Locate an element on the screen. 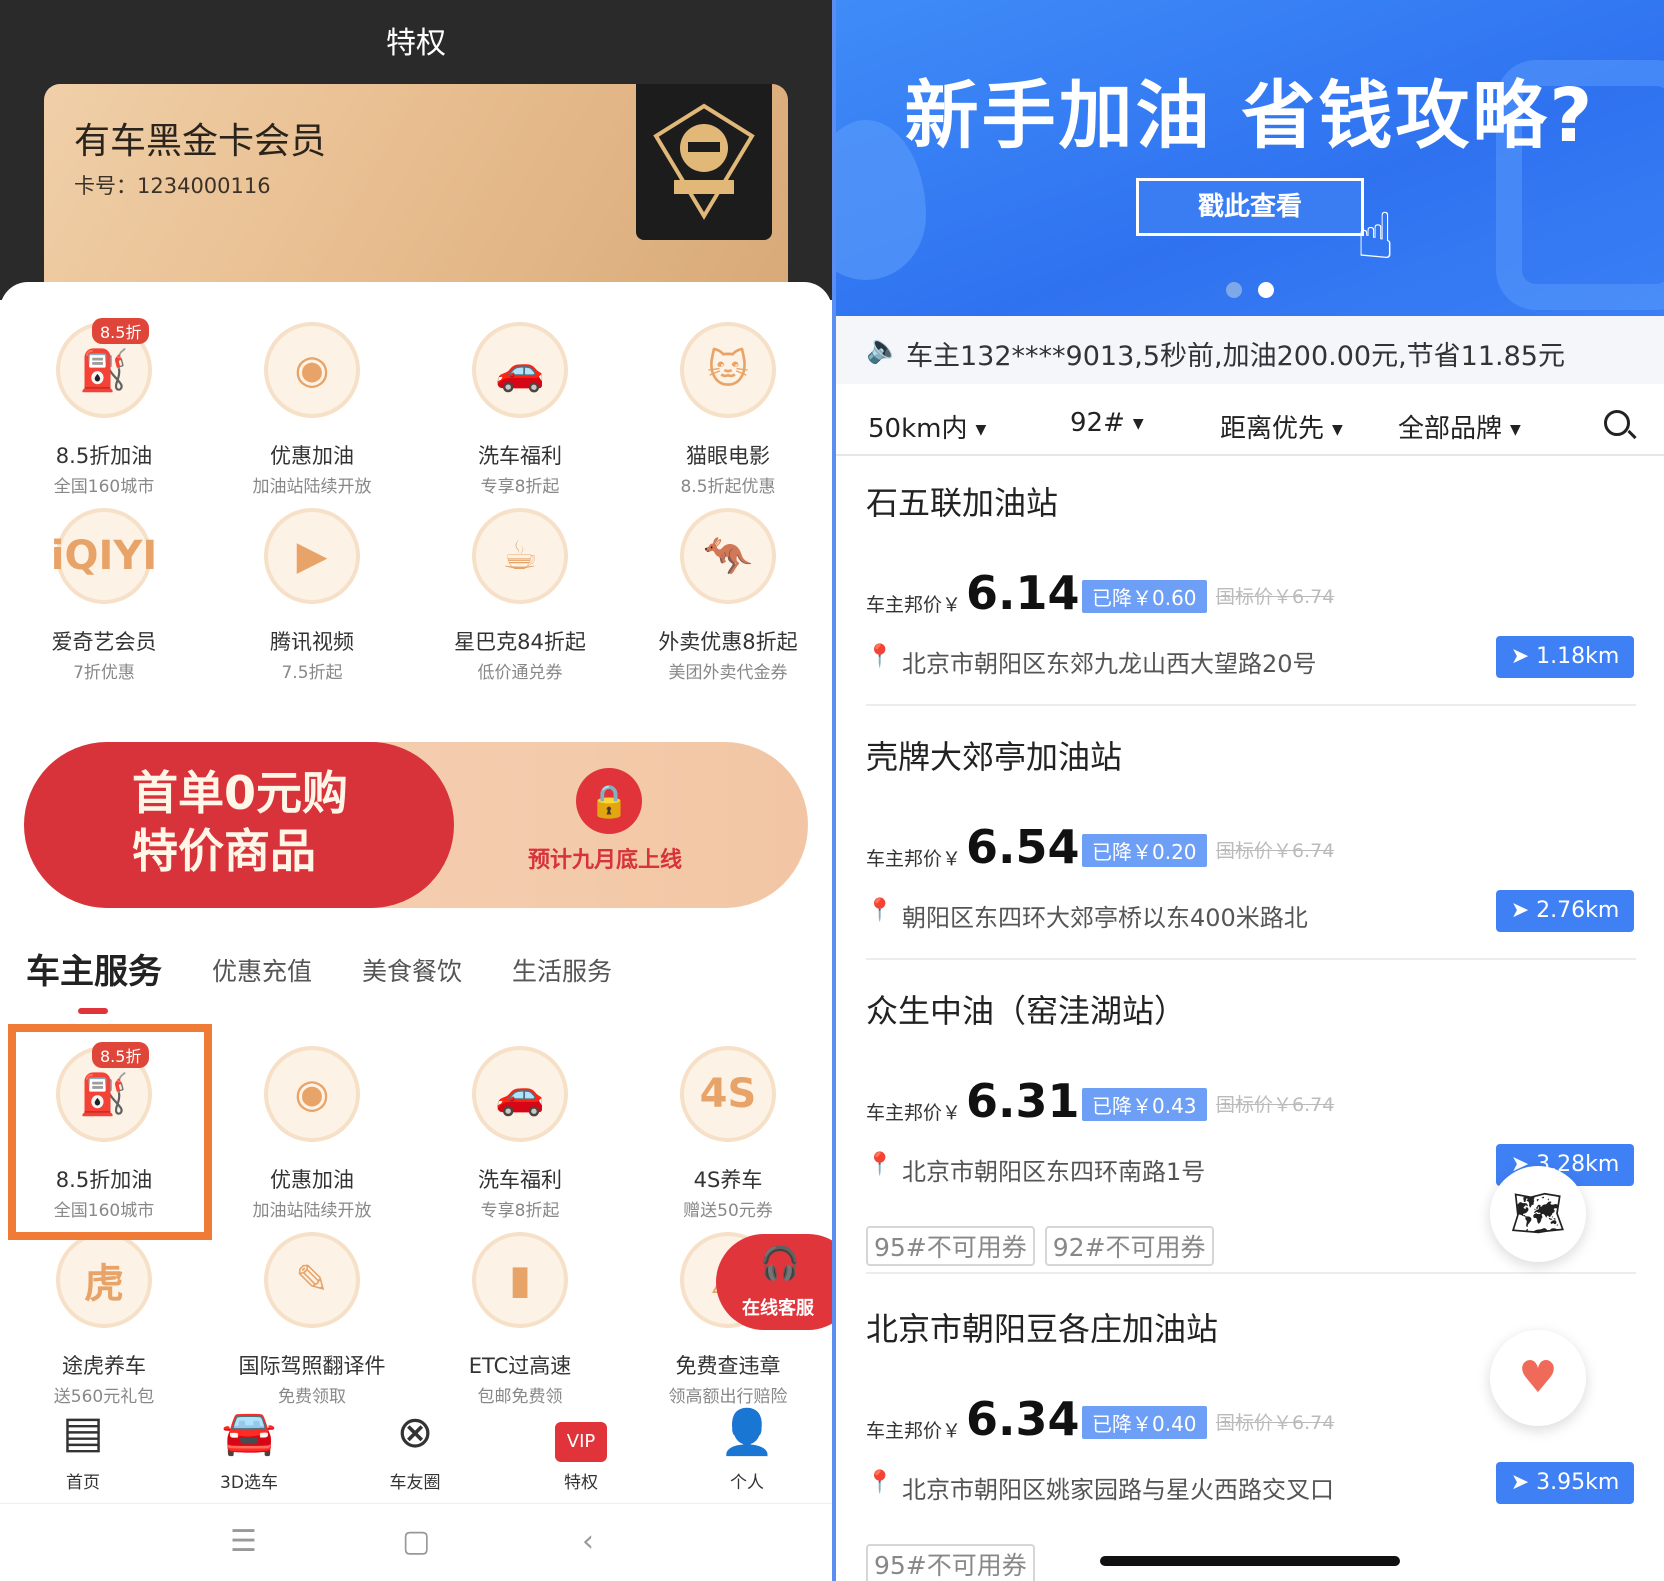 The width and height of the screenshot is (1664, 1581). benefit-sublabel: 7.5折起 is located at coordinates (312, 673).